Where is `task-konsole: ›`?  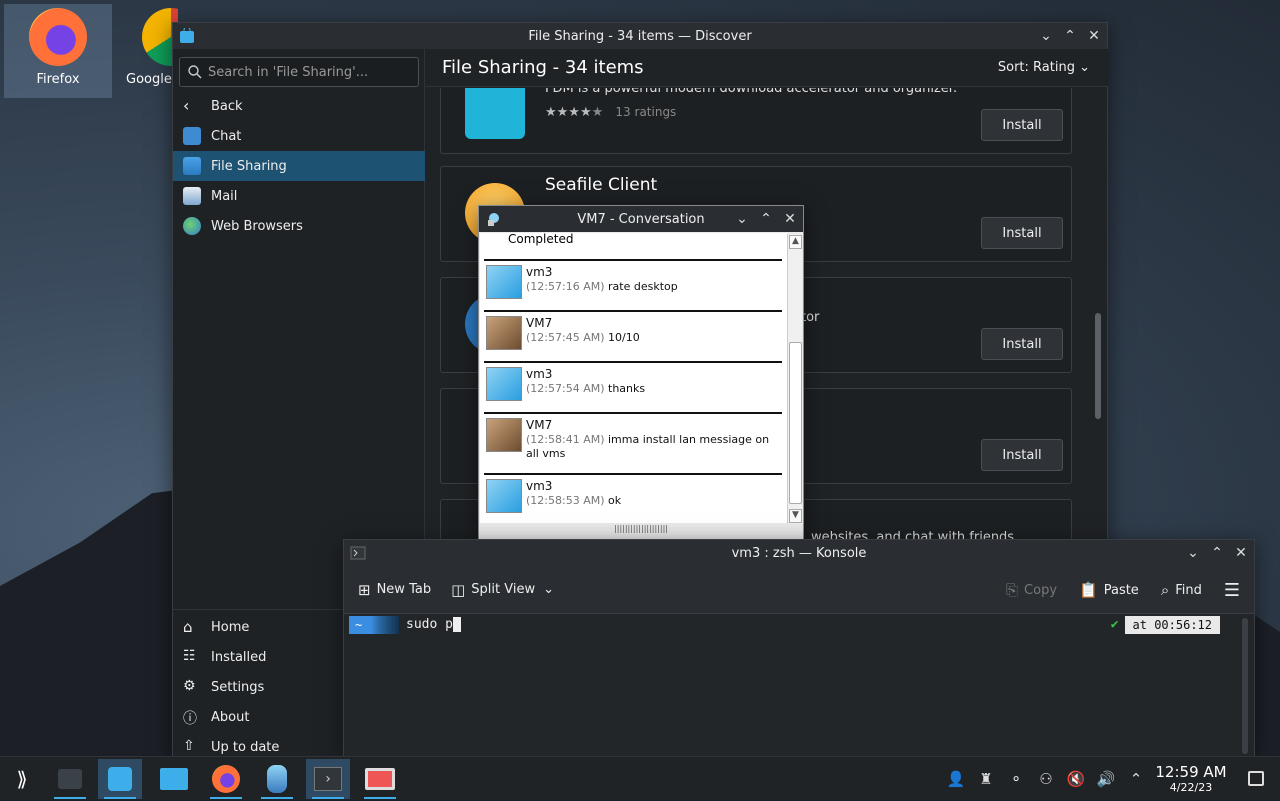 task-konsole: › is located at coordinates (328, 779).